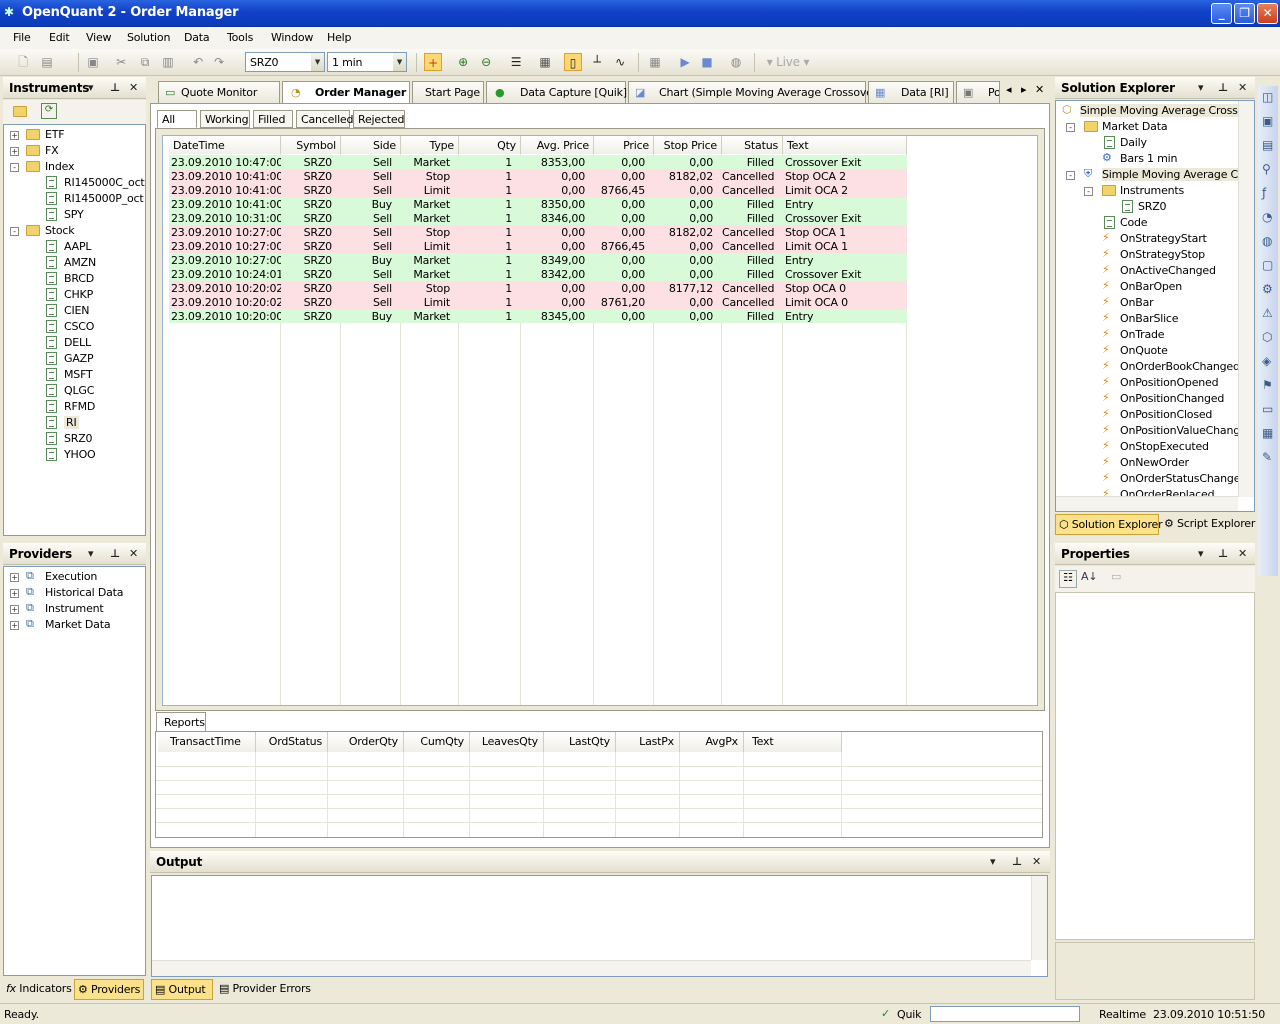 The image size is (1280, 1024). I want to click on save-icon: ▣, so click(93, 62).